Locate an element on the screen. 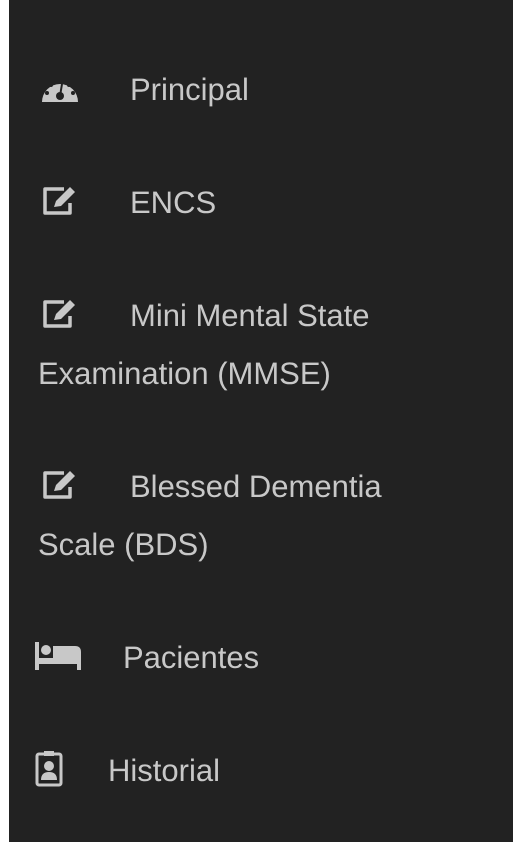  nav-link: Mini Mental State Examination (MMSE) is located at coordinates (248, 345).